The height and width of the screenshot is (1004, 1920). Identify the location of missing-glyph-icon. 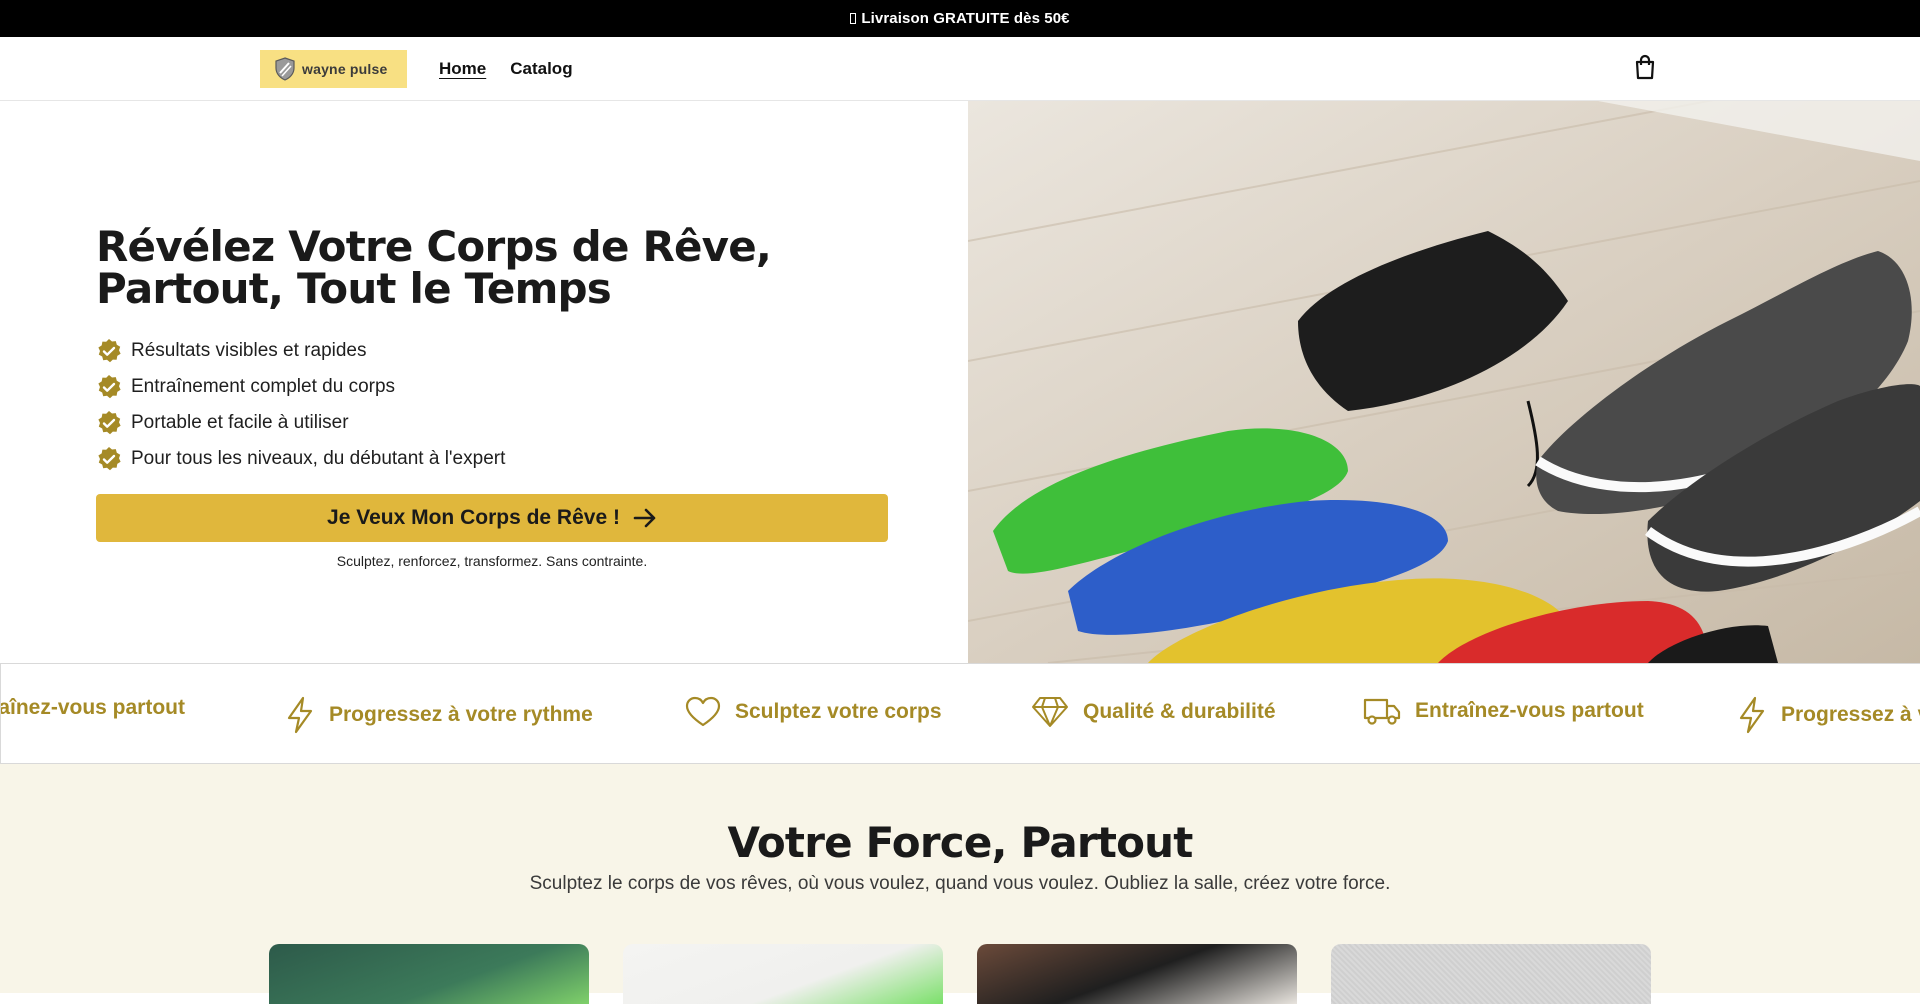
(853, 18).